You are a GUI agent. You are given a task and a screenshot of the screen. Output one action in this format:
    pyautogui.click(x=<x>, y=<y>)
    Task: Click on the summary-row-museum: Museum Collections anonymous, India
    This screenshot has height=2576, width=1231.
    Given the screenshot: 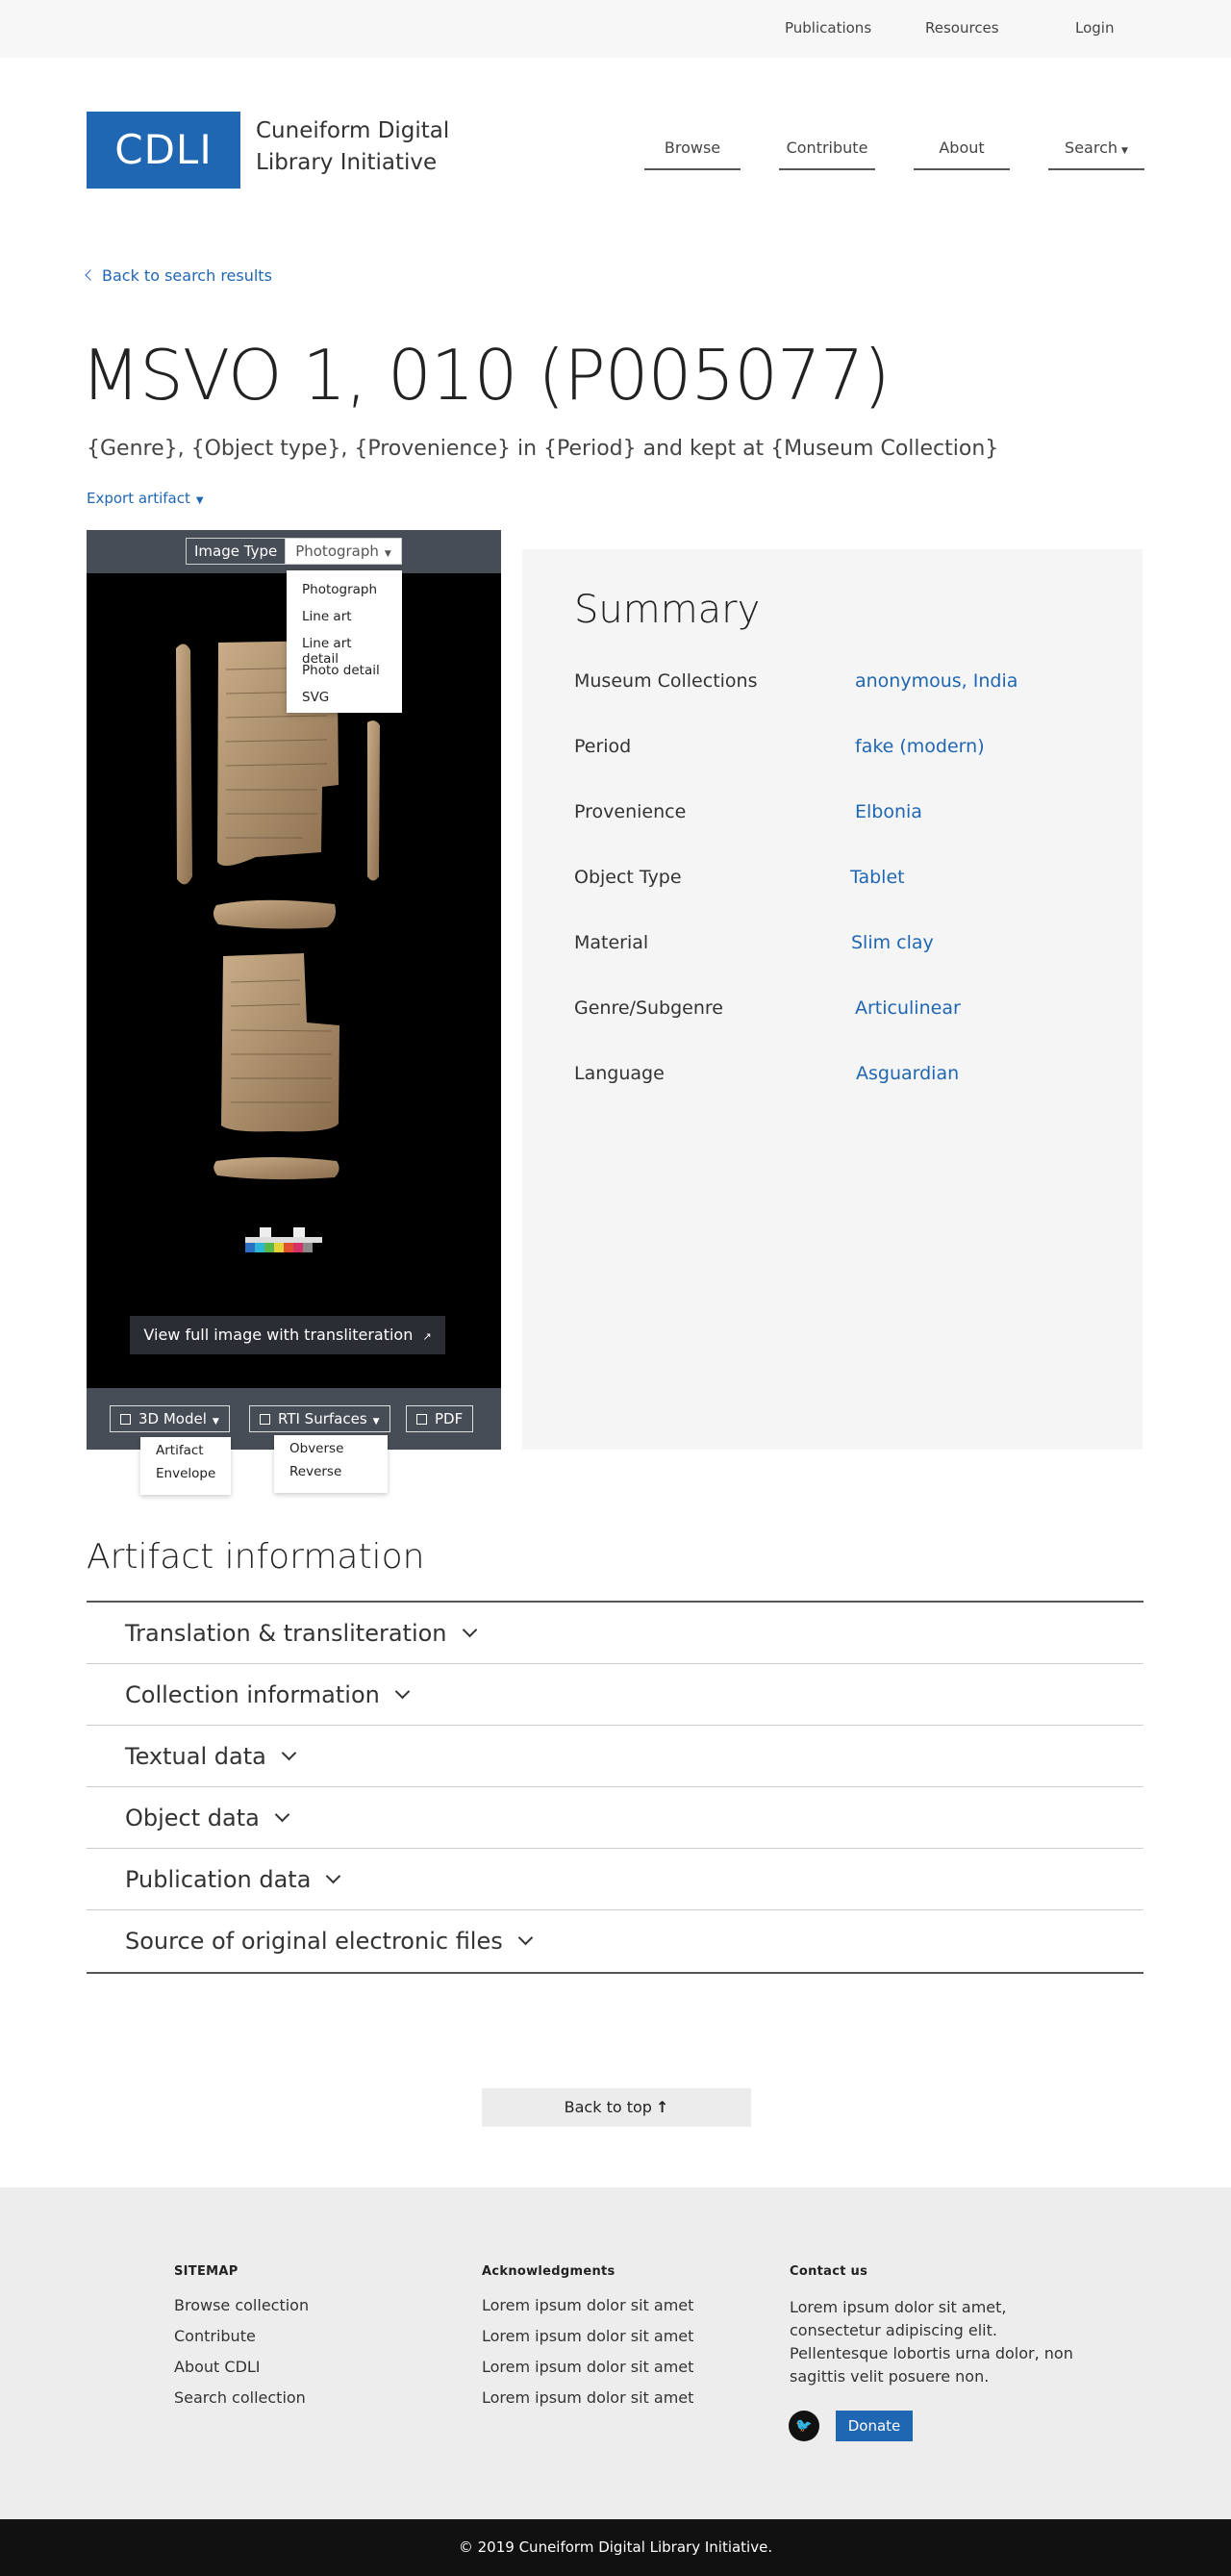 What is the action you would take?
    pyautogui.click(x=843, y=689)
    